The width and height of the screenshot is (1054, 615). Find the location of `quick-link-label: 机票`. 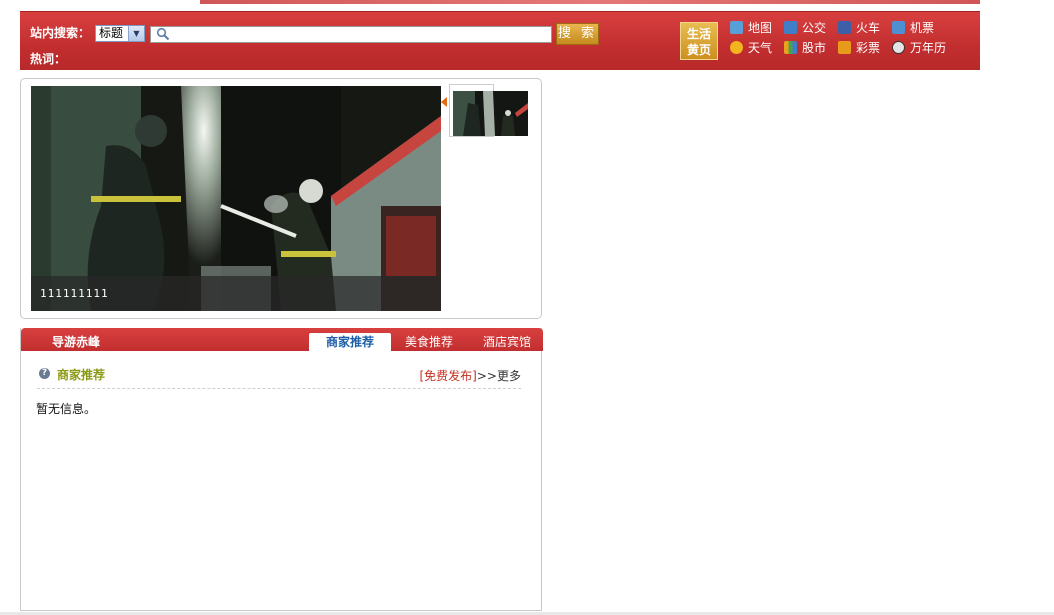

quick-link-label: 机票 is located at coordinates (922, 28).